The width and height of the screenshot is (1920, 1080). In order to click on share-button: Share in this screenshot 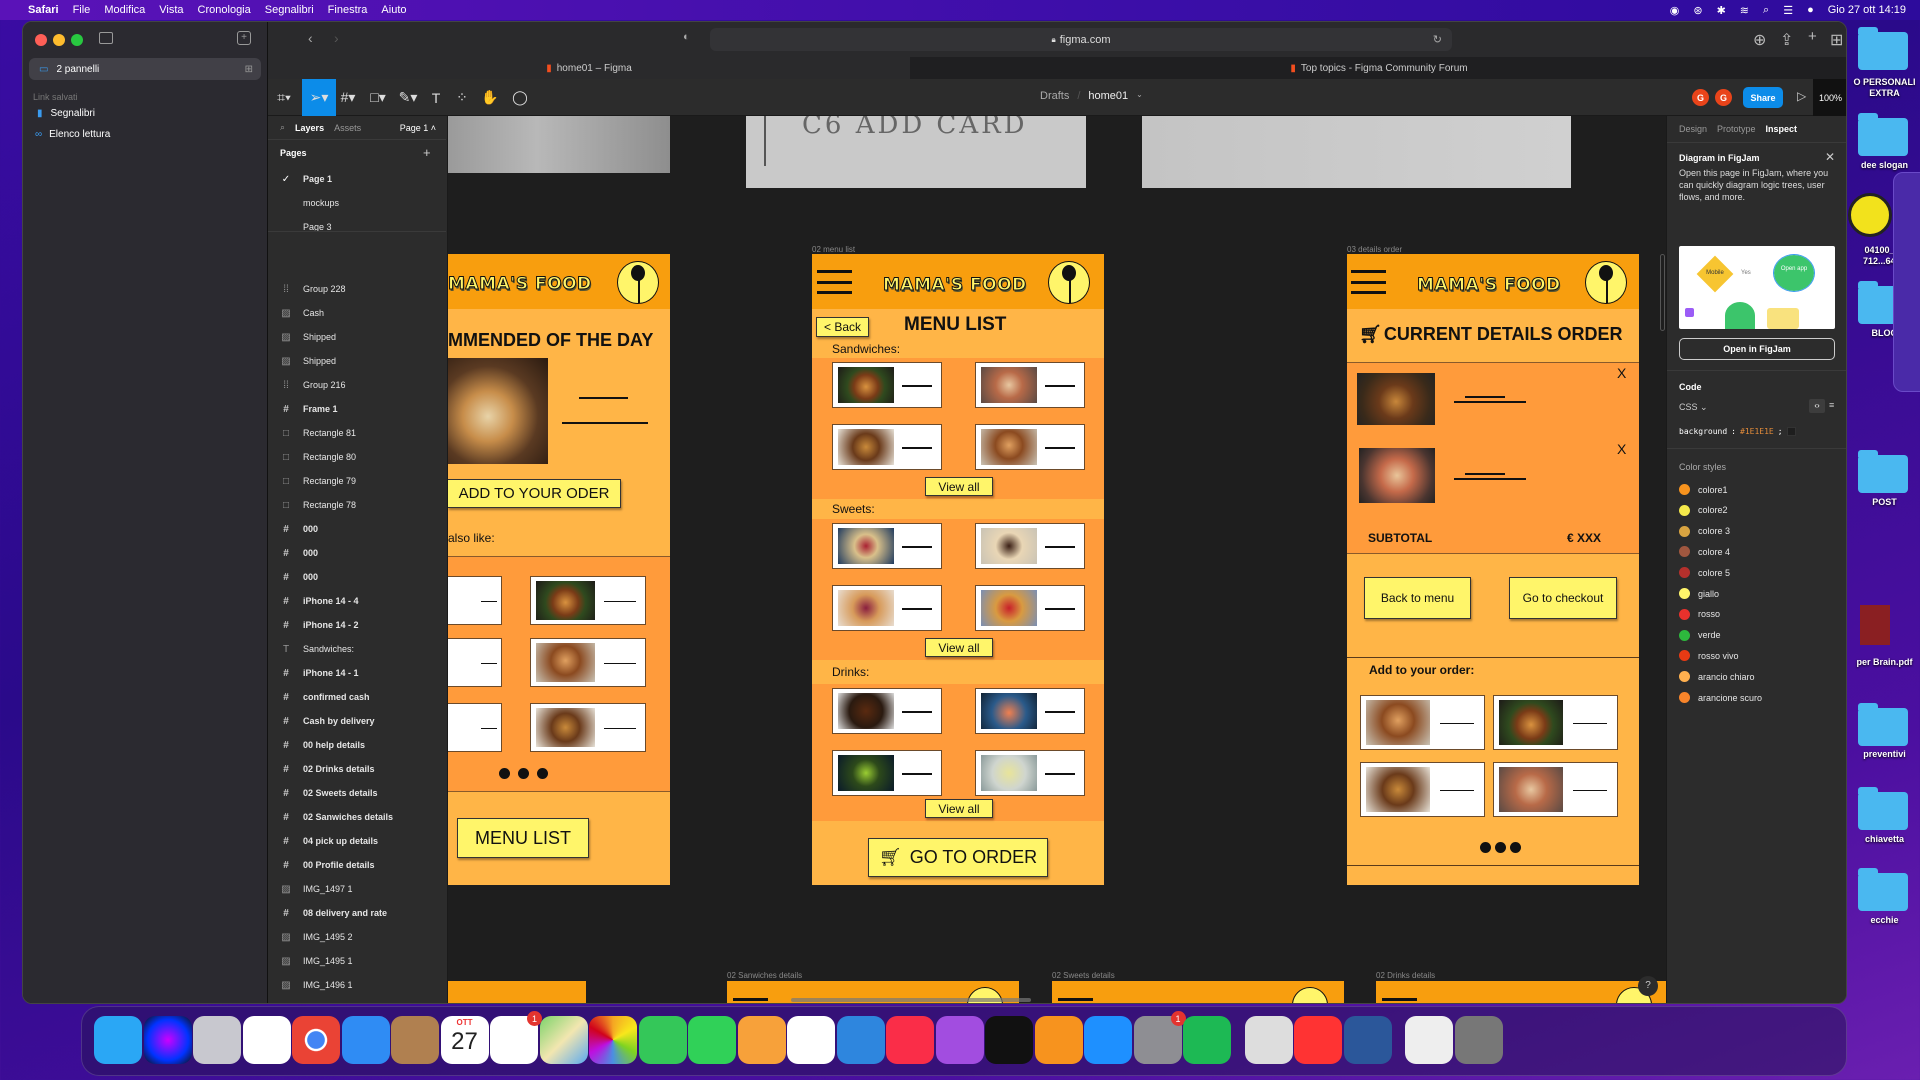, I will do `click(1763, 97)`.